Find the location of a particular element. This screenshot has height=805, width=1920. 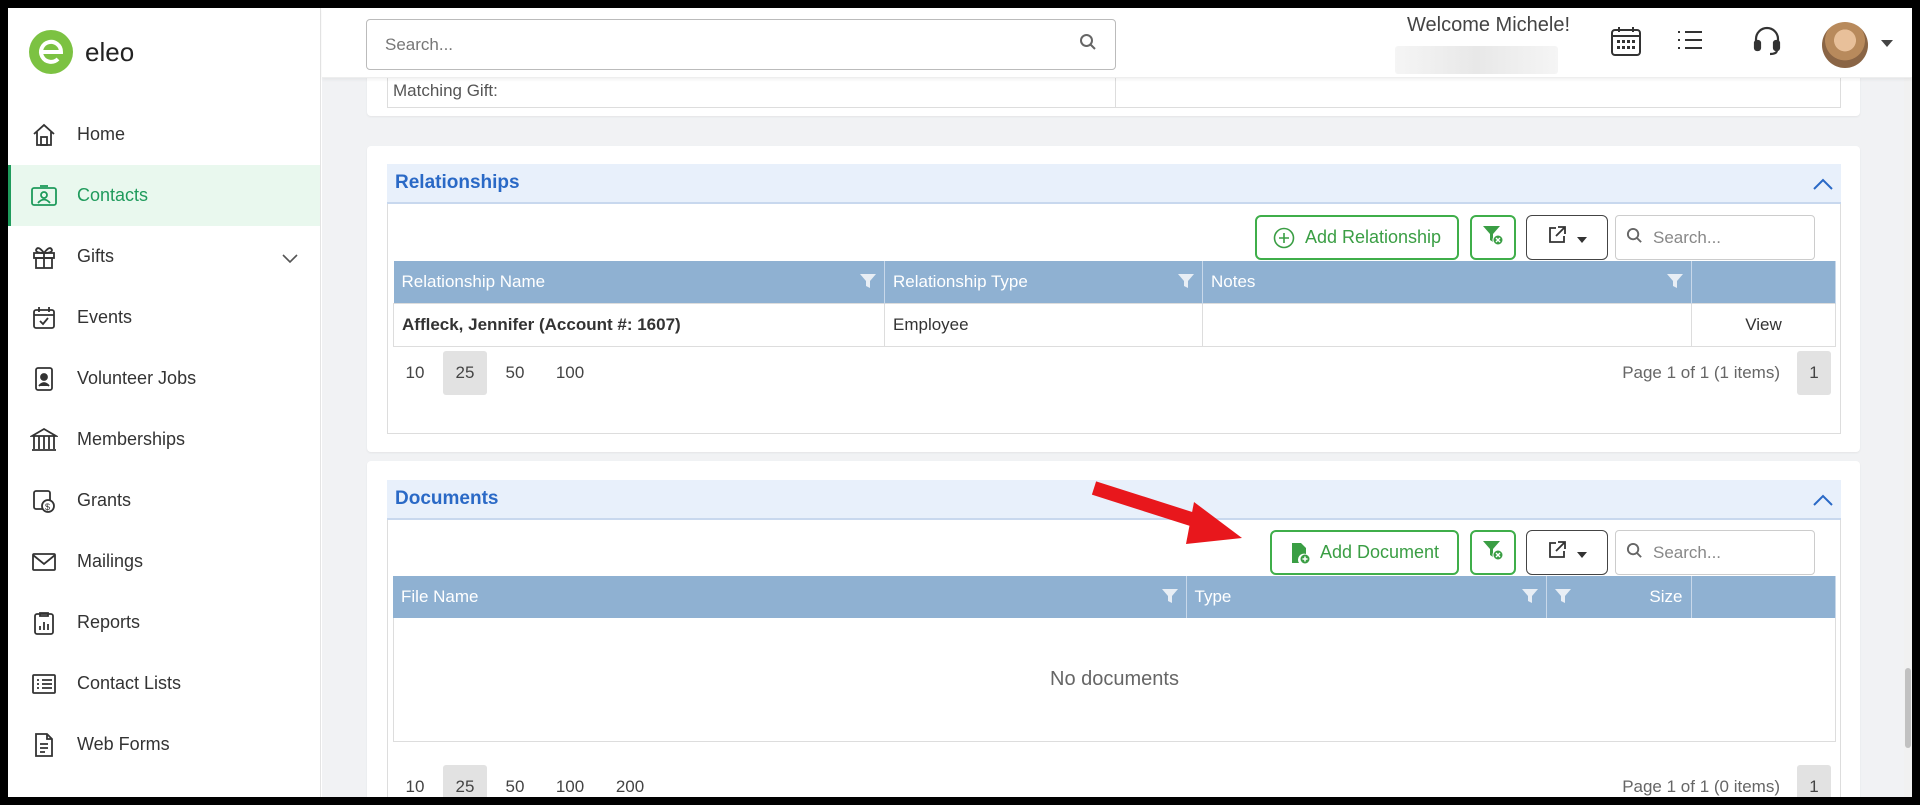

envelope-icon is located at coordinates (44, 562).